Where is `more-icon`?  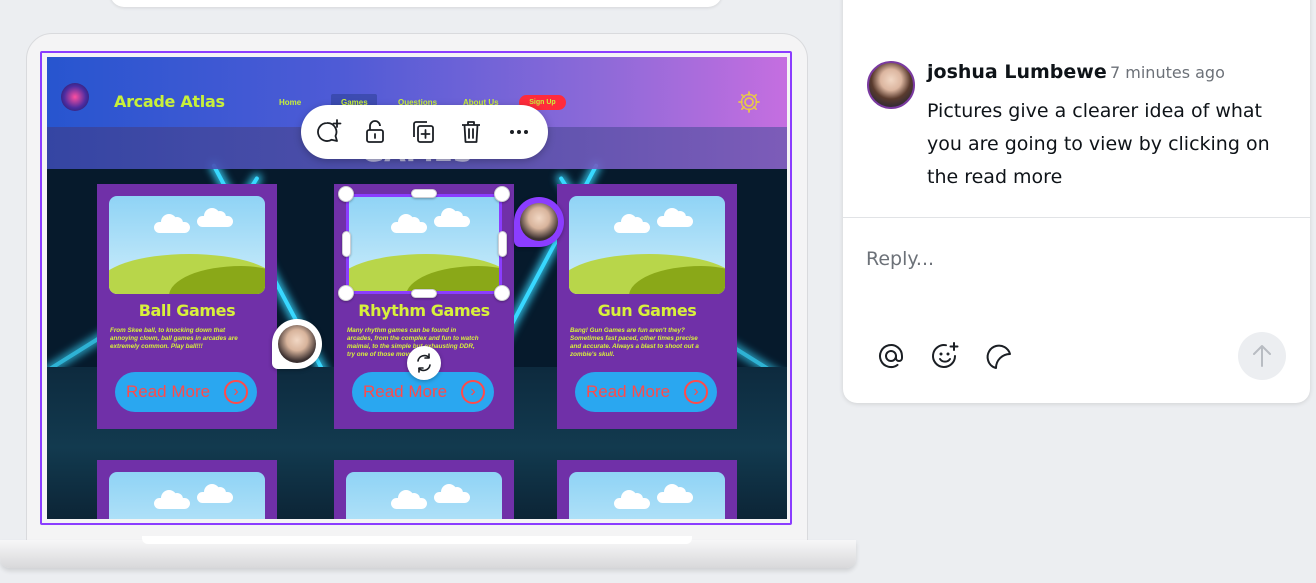 more-icon is located at coordinates (519, 132).